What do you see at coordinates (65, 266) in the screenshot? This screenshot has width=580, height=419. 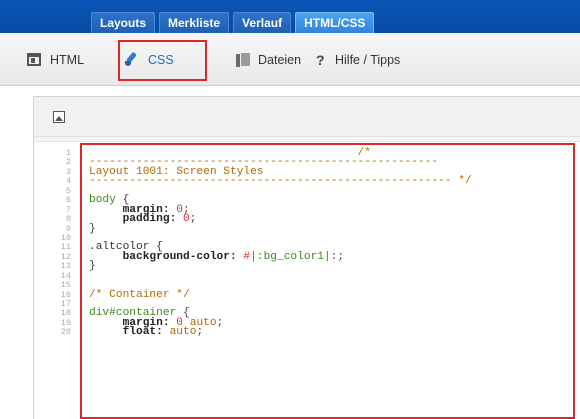 I see `line-number: 13` at bounding box center [65, 266].